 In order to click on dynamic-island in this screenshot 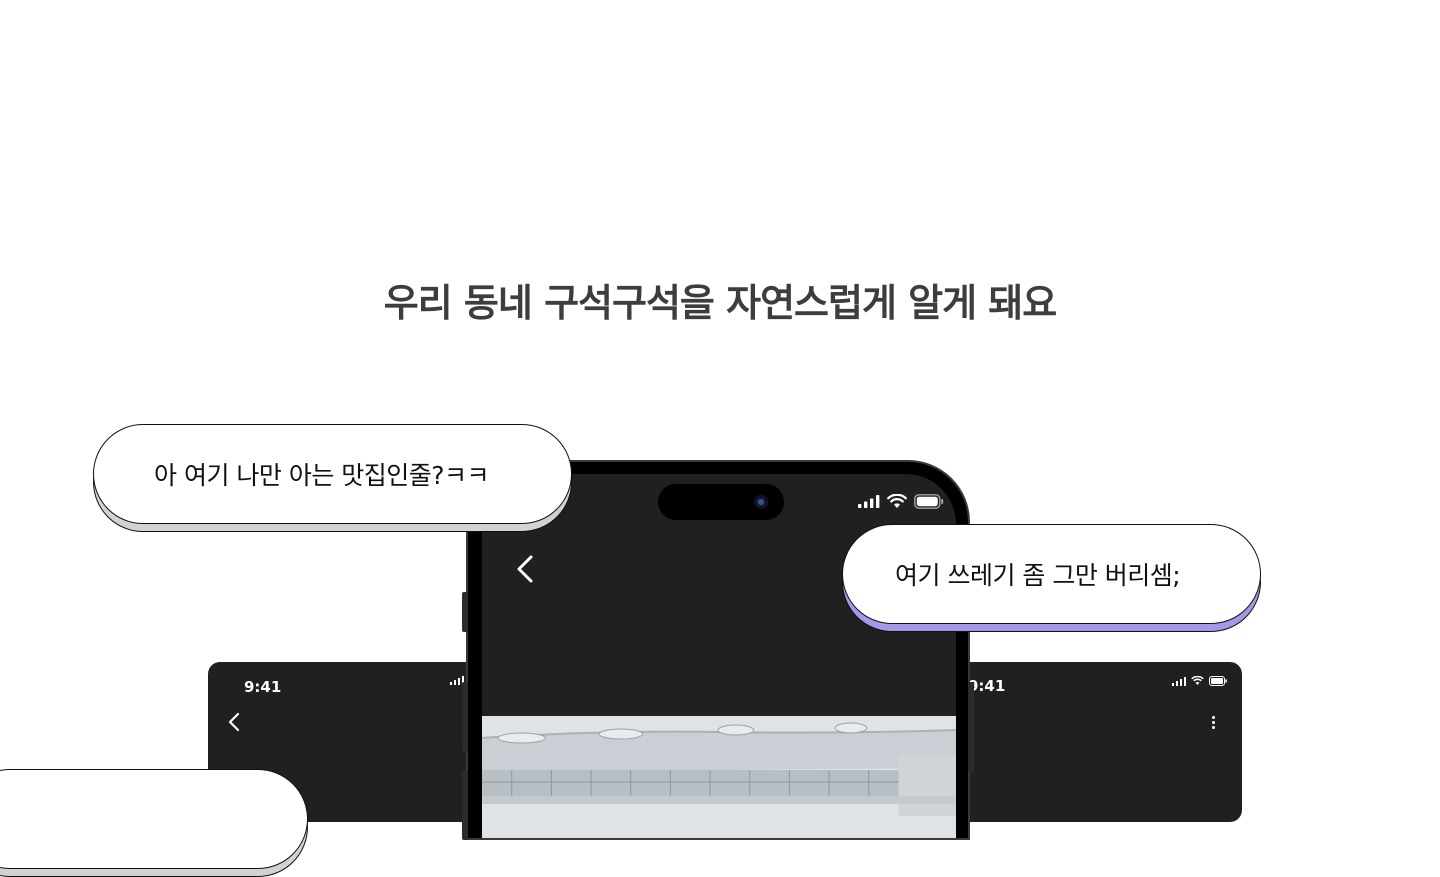, I will do `click(721, 502)`.